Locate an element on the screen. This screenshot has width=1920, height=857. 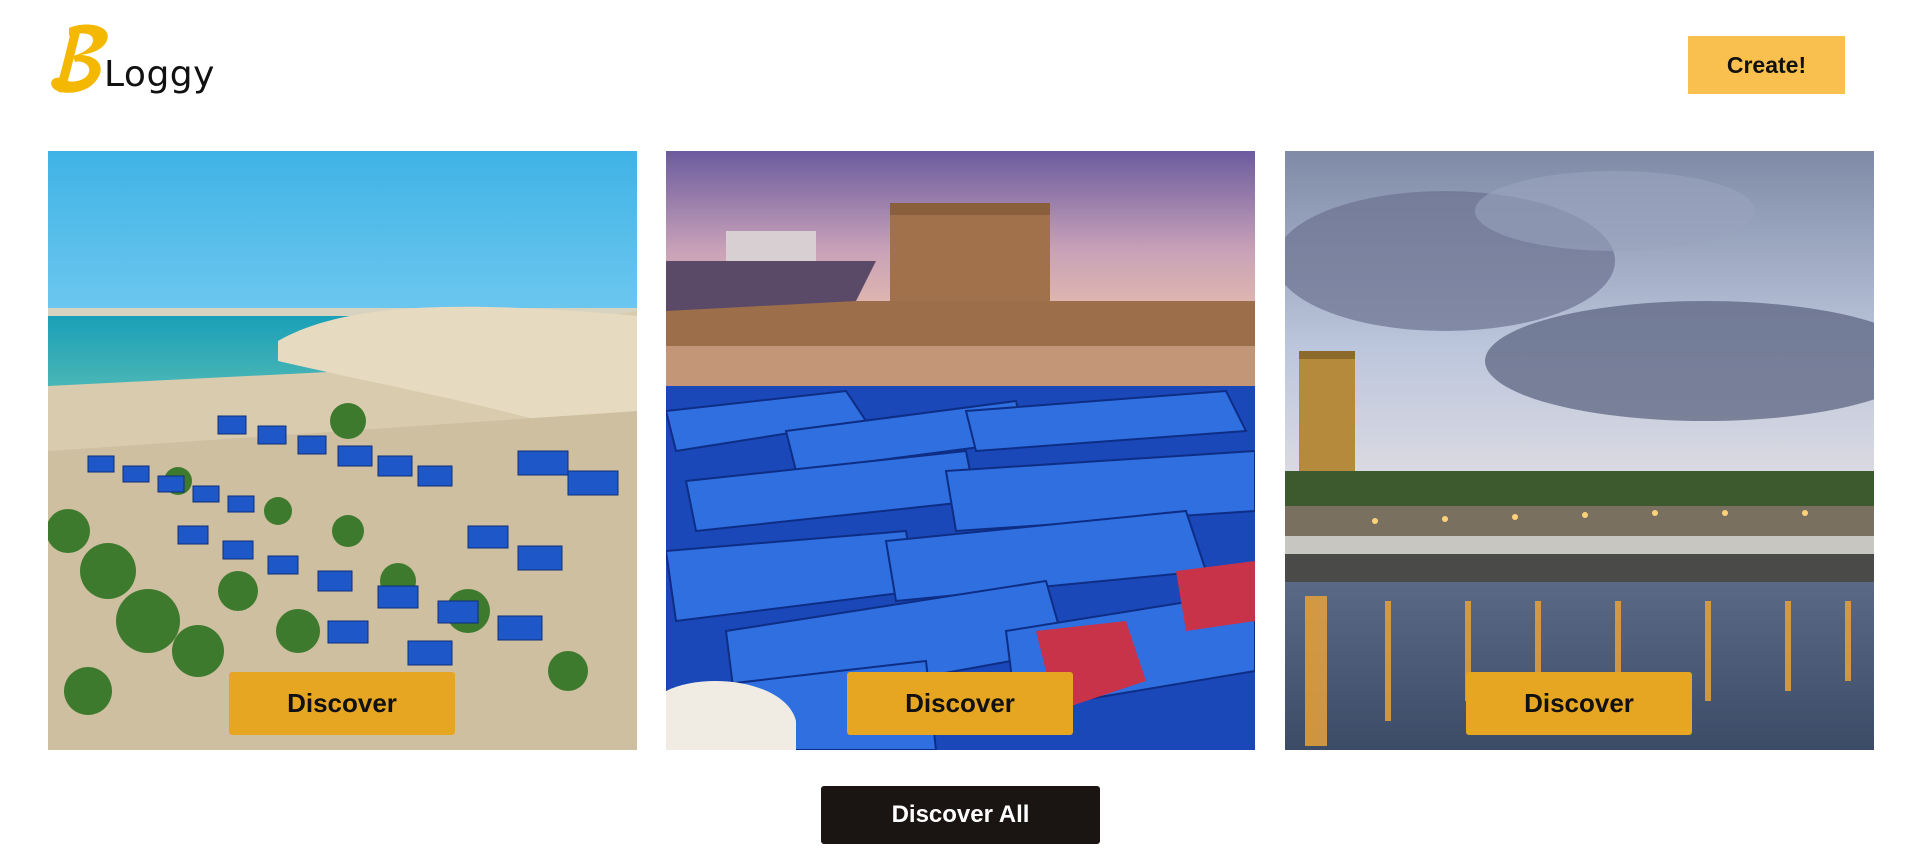
create-button: Create! is located at coordinates (1766, 65).